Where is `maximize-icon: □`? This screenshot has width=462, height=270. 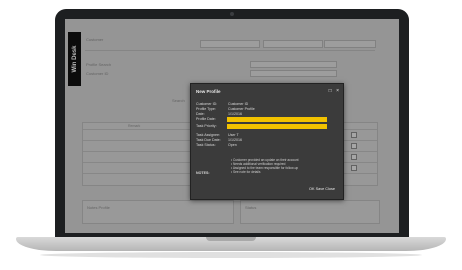
maximize-icon: □ is located at coordinates (330, 91).